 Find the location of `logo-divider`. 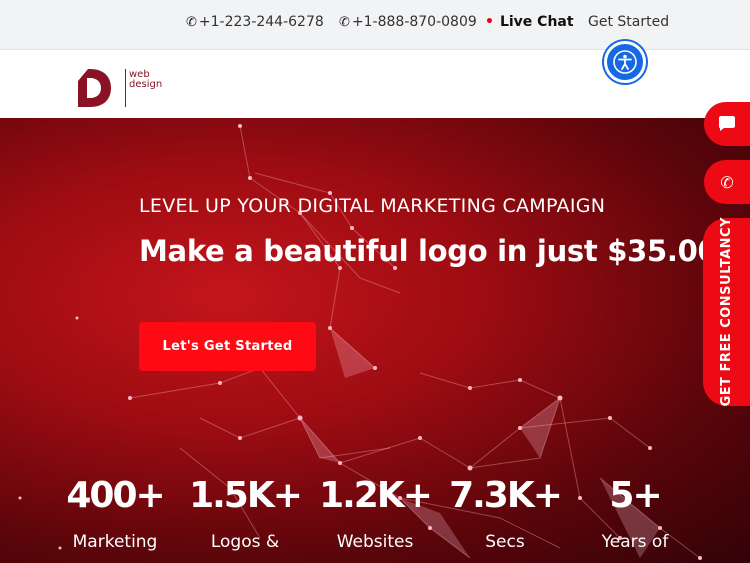

logo-divider is located at coordinates (125, 88).